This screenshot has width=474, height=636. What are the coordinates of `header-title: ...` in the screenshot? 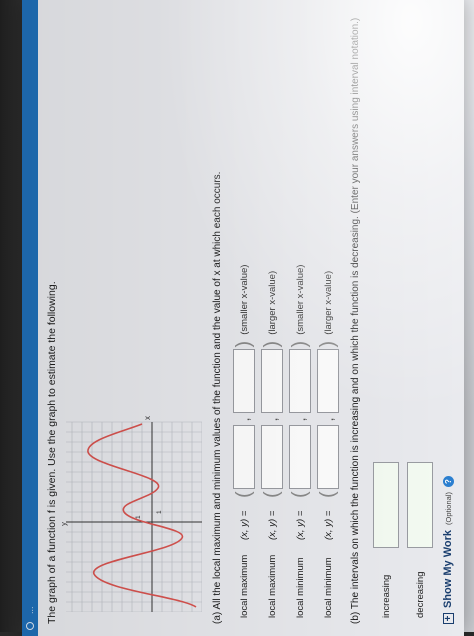 It's located at (30, 610).